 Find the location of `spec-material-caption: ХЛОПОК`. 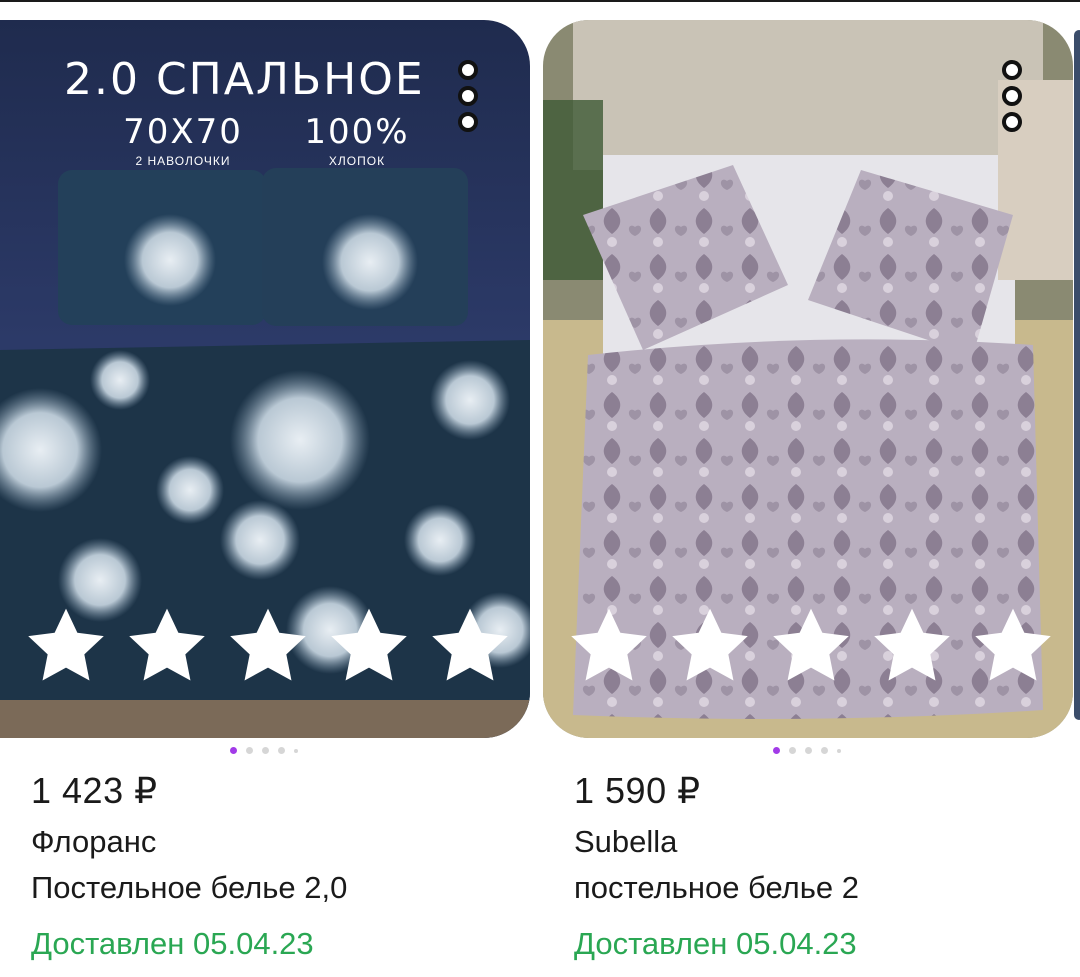

spec-material-caption: ХЛОПОК is located at coordinates (357, 161).